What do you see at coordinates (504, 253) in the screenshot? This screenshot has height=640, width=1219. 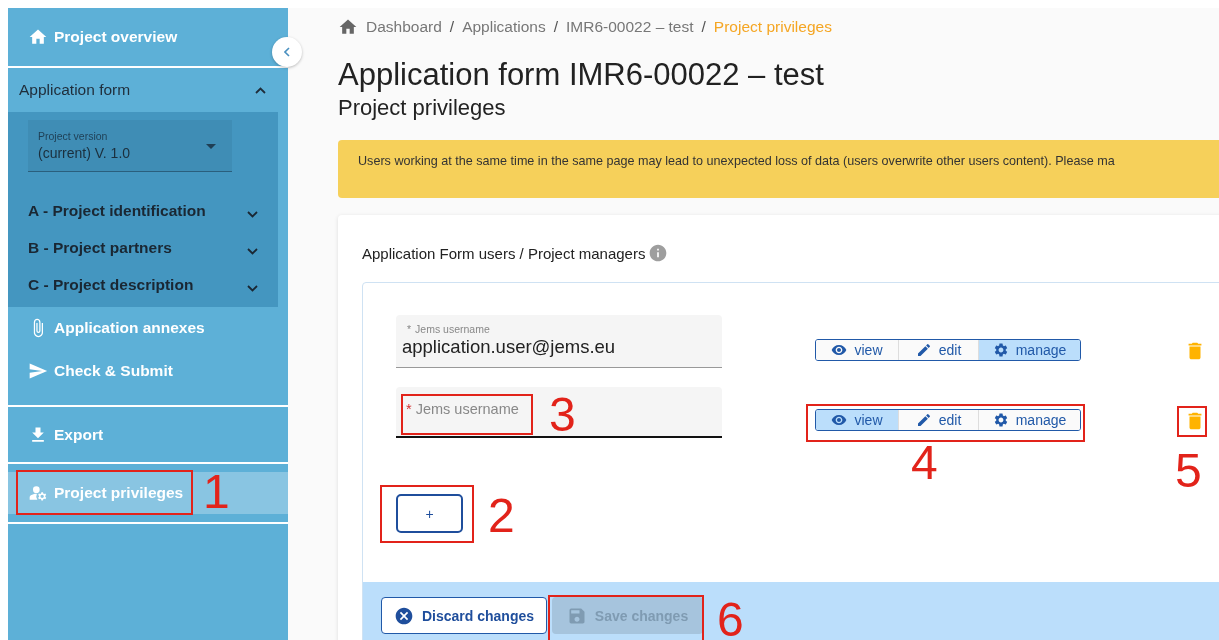 I see `card-heading: Application Form users / Project managers` at bounding box center [504, 253].